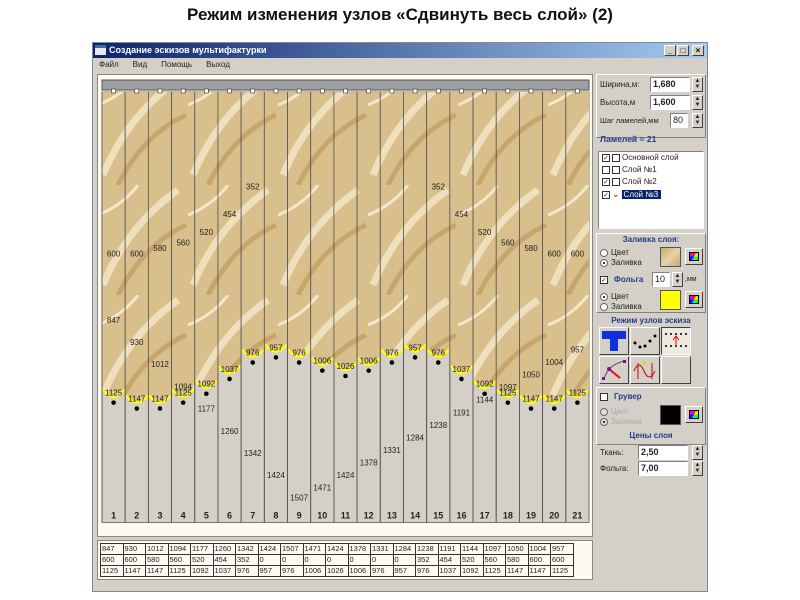  What do you see at coordinates (676, 341) in the screenshot?
I see `shift-layer-tool-button` at bounding box center [676, 341].